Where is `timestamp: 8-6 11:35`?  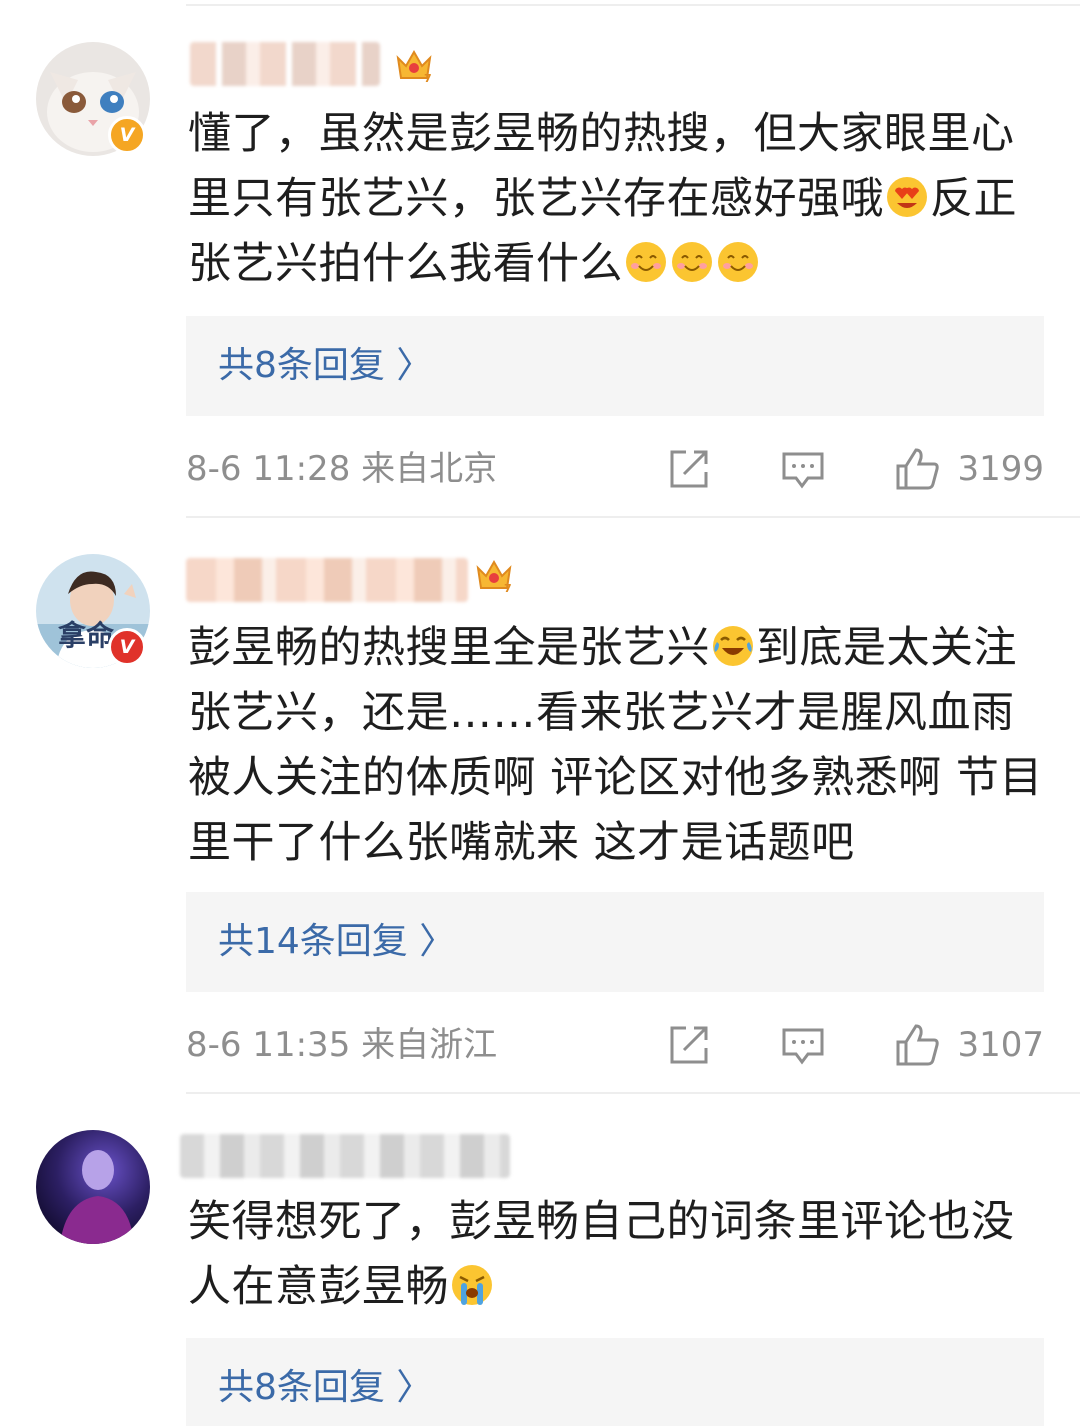 timestamp: 8-6 11:35 is located at coordinates (268, 1045).